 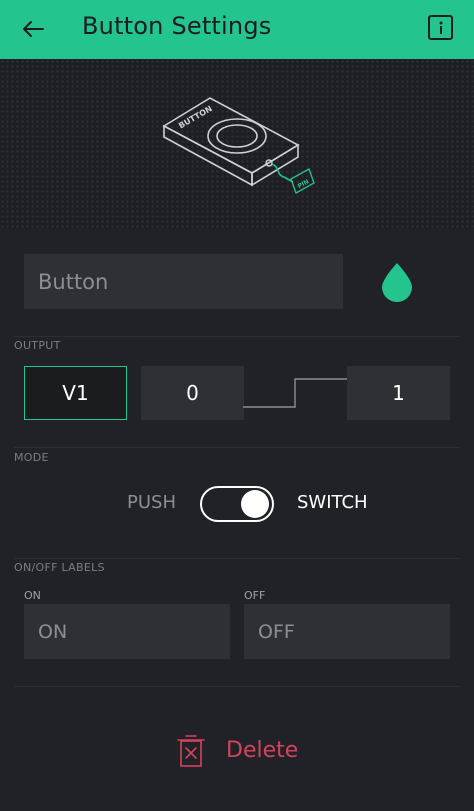 I want to click on mode-push-label: PUSH, so click(x=151, y=502).